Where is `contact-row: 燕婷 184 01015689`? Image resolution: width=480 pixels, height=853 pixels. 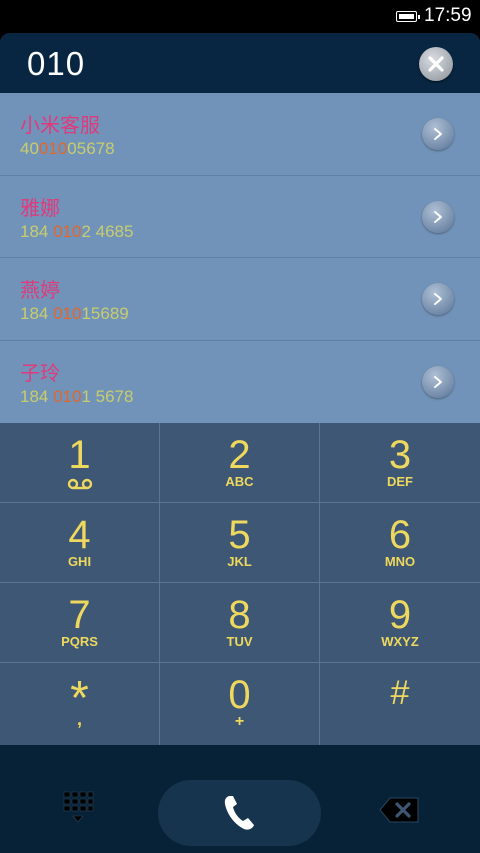 contact-row: 燕婷 184 01015689 is located at coordinates (240, 299).